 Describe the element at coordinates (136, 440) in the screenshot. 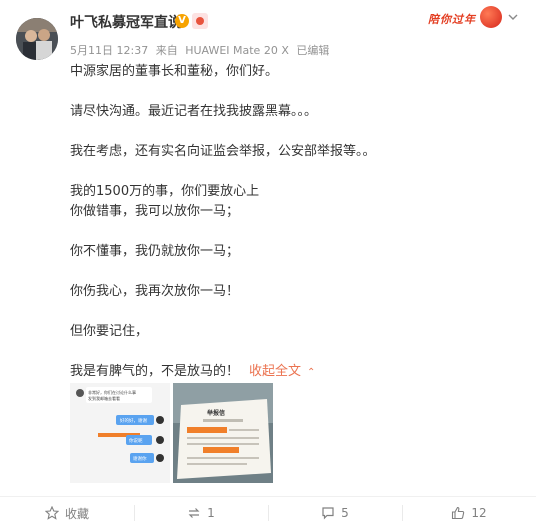

I see `chat-bubble-2: 你说呢` at that location.